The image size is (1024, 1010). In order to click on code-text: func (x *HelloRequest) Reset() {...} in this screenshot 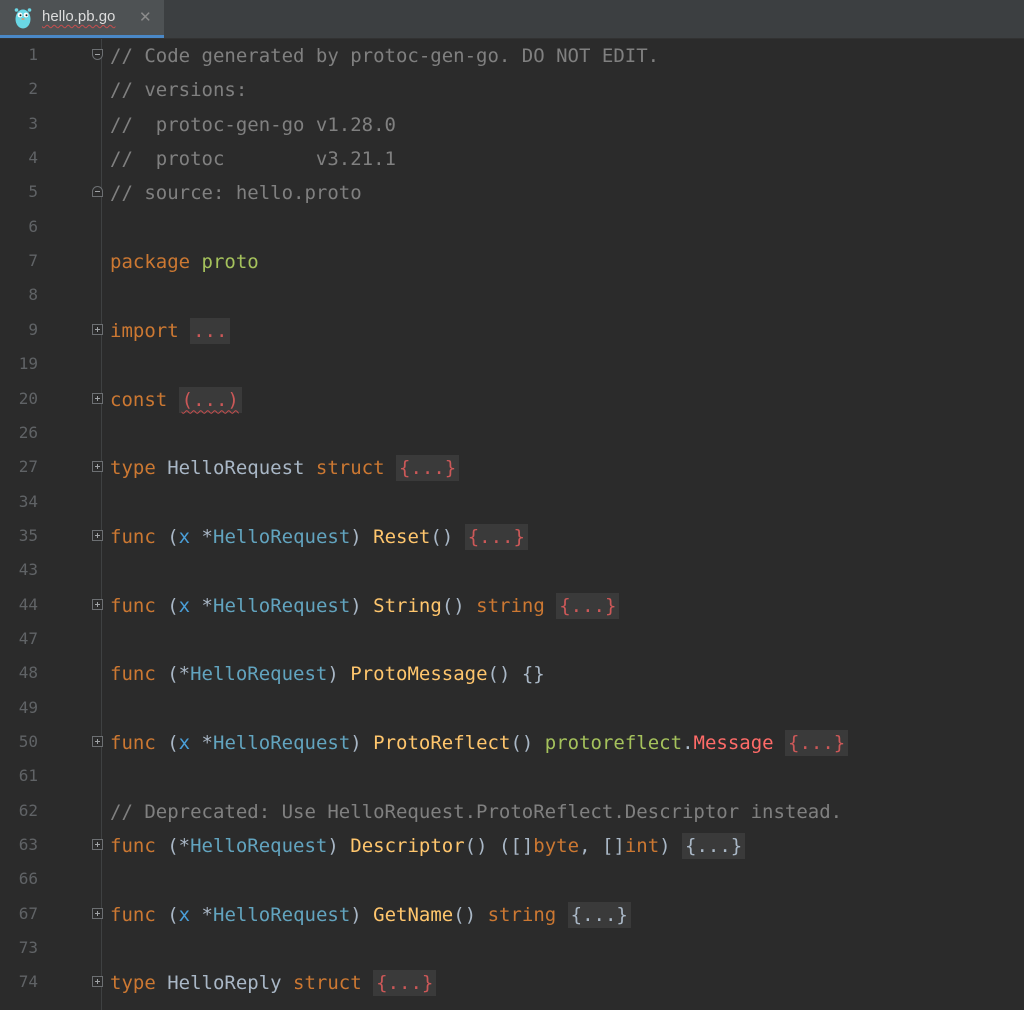, I will do `click(319, 536)`.